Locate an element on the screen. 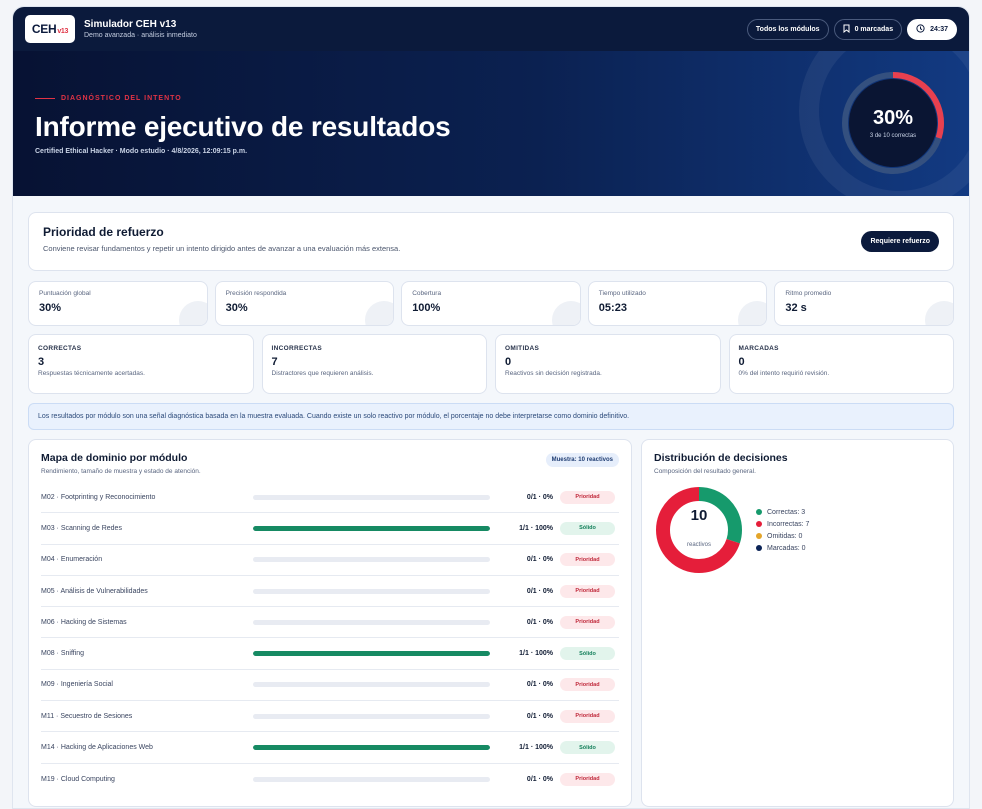 The image size is (982, 809). decision-donut: 10 reactivos is located at coordinates (699, 530).